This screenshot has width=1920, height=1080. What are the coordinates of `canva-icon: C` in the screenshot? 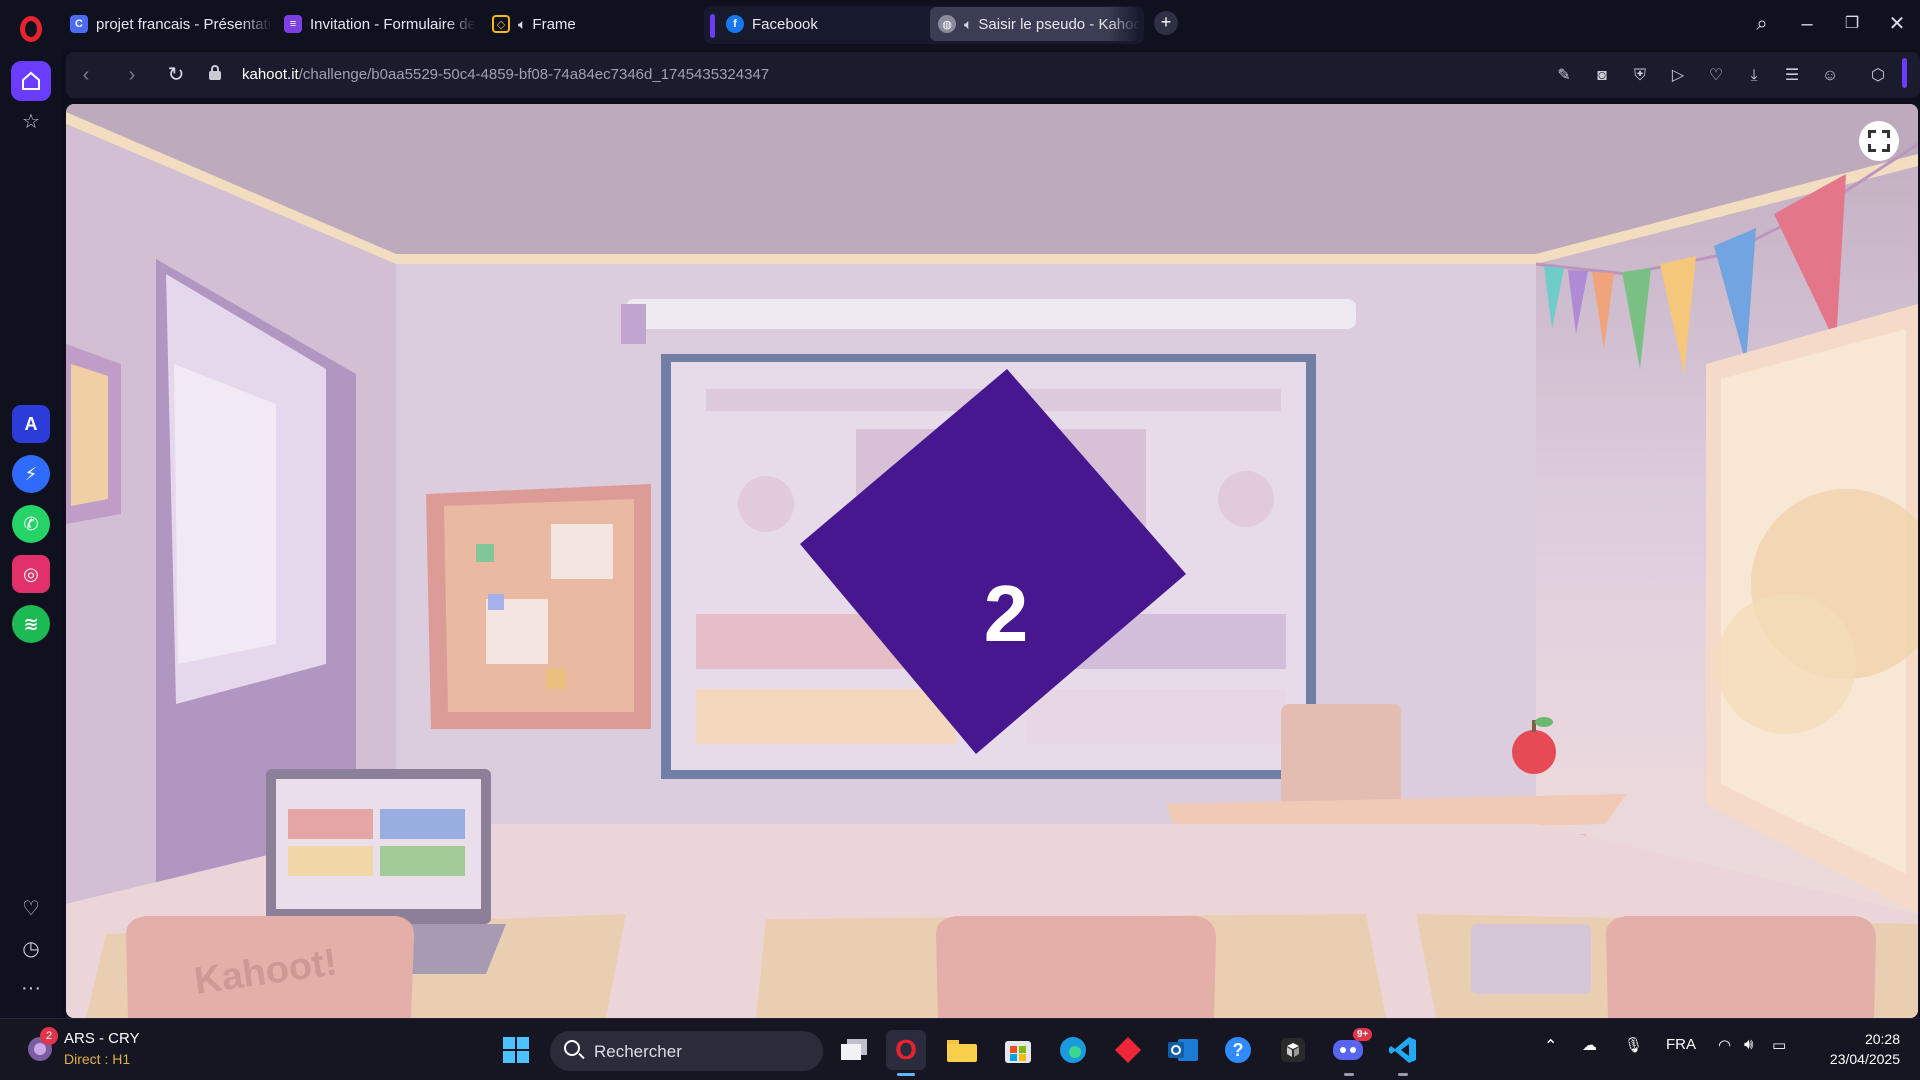 It's located at (79, 24).